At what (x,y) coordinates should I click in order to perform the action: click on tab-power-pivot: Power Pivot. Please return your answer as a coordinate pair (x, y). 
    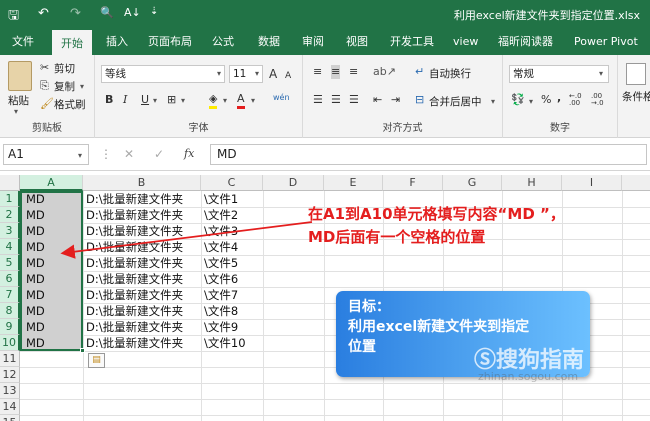
    Looking at the image, I should click on (606, 41).